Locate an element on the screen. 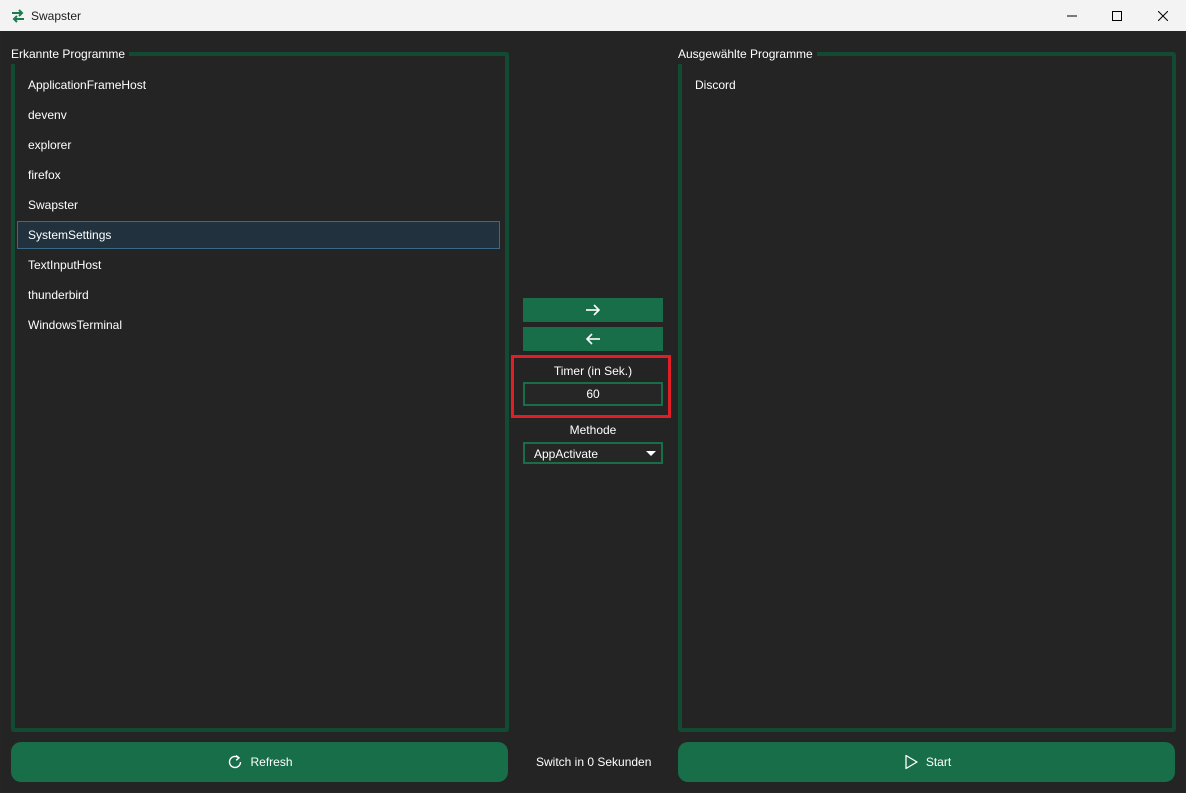 The image size is (1186, 793). close-button is located at coordinates (1163, 15).